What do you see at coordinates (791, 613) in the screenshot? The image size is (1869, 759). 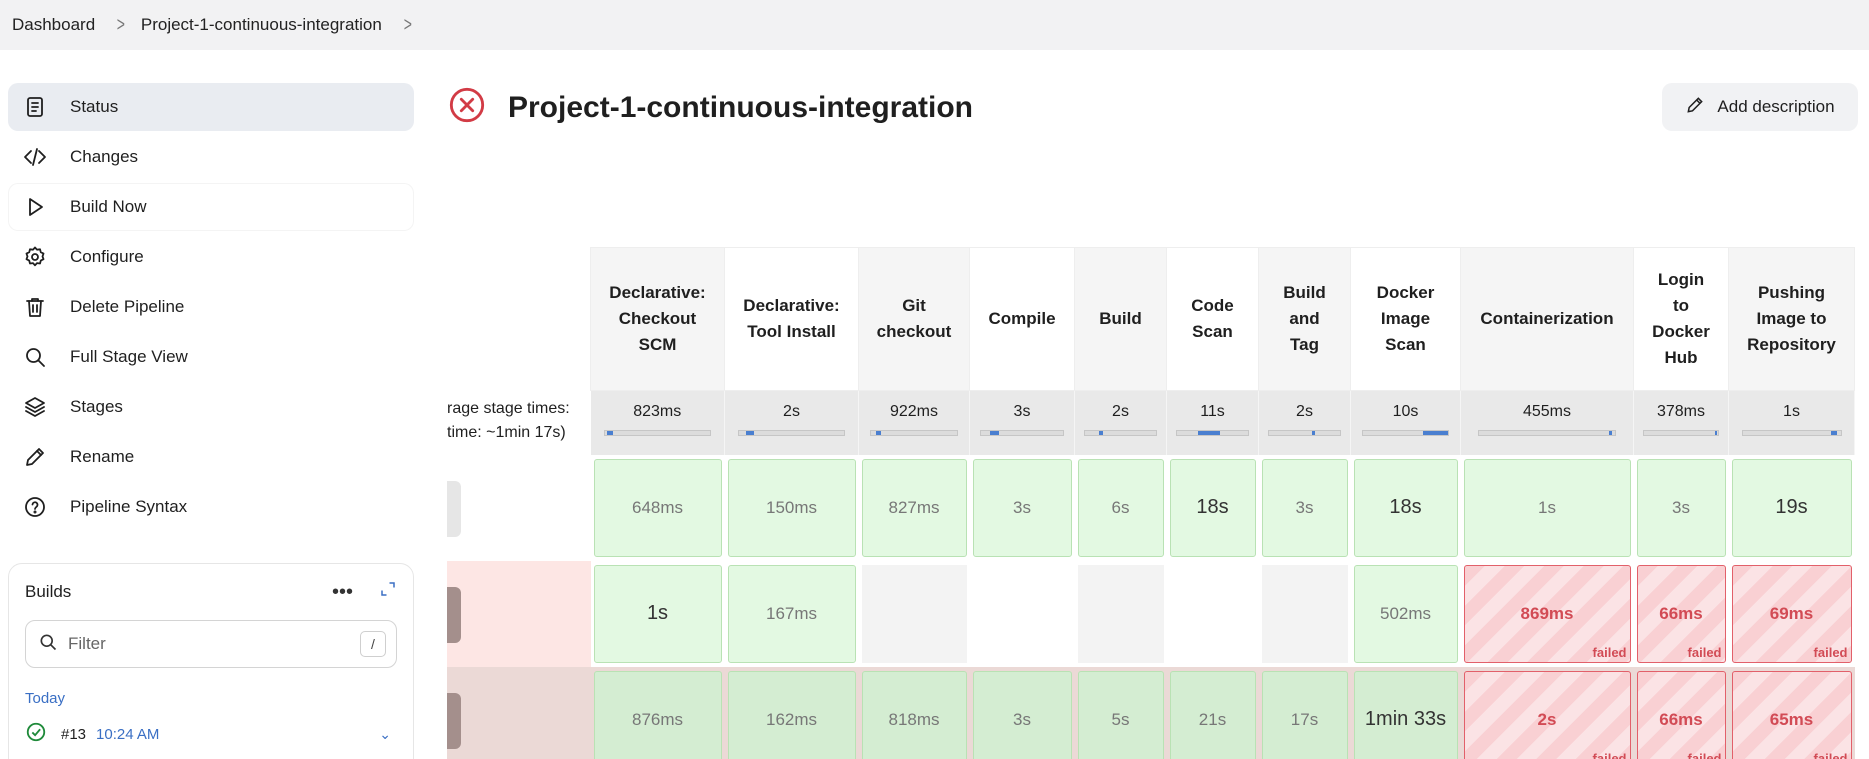 I see `stage-success-box: 167ms` at bounding box center [791, 613].